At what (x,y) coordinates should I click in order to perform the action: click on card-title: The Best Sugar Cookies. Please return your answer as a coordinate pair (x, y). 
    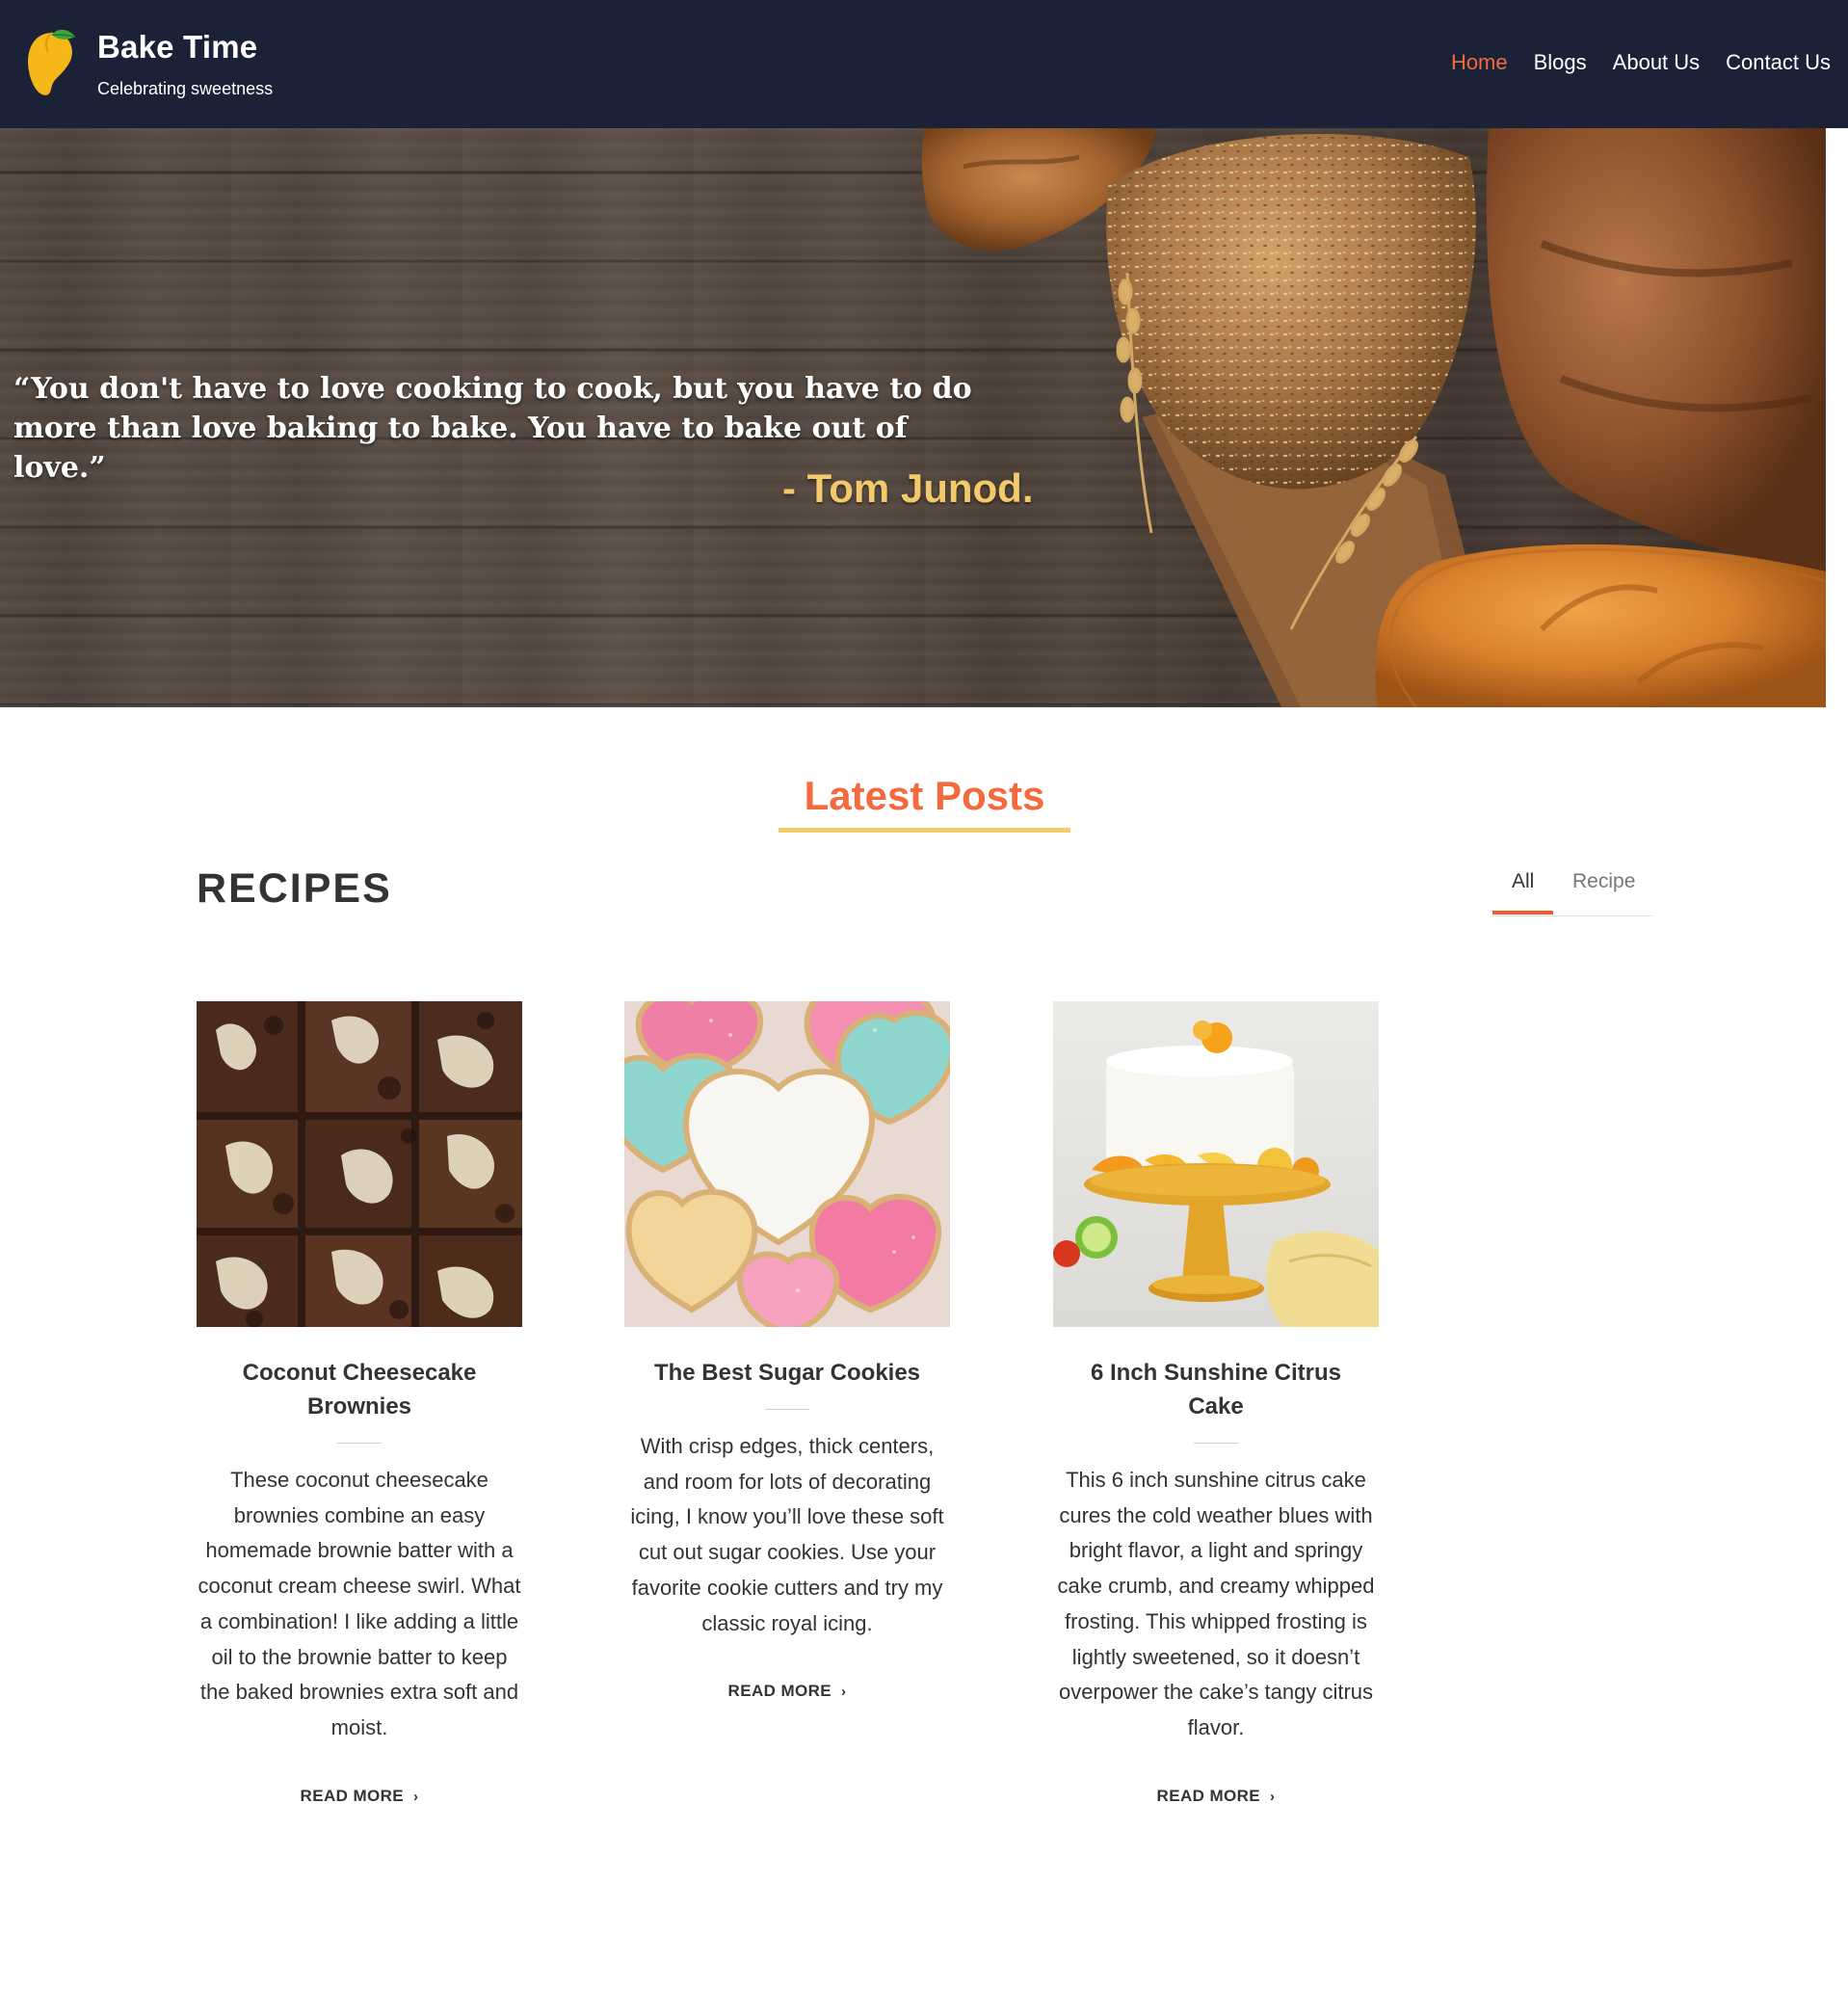
    Looking at the image, I should click on (787, 1373).